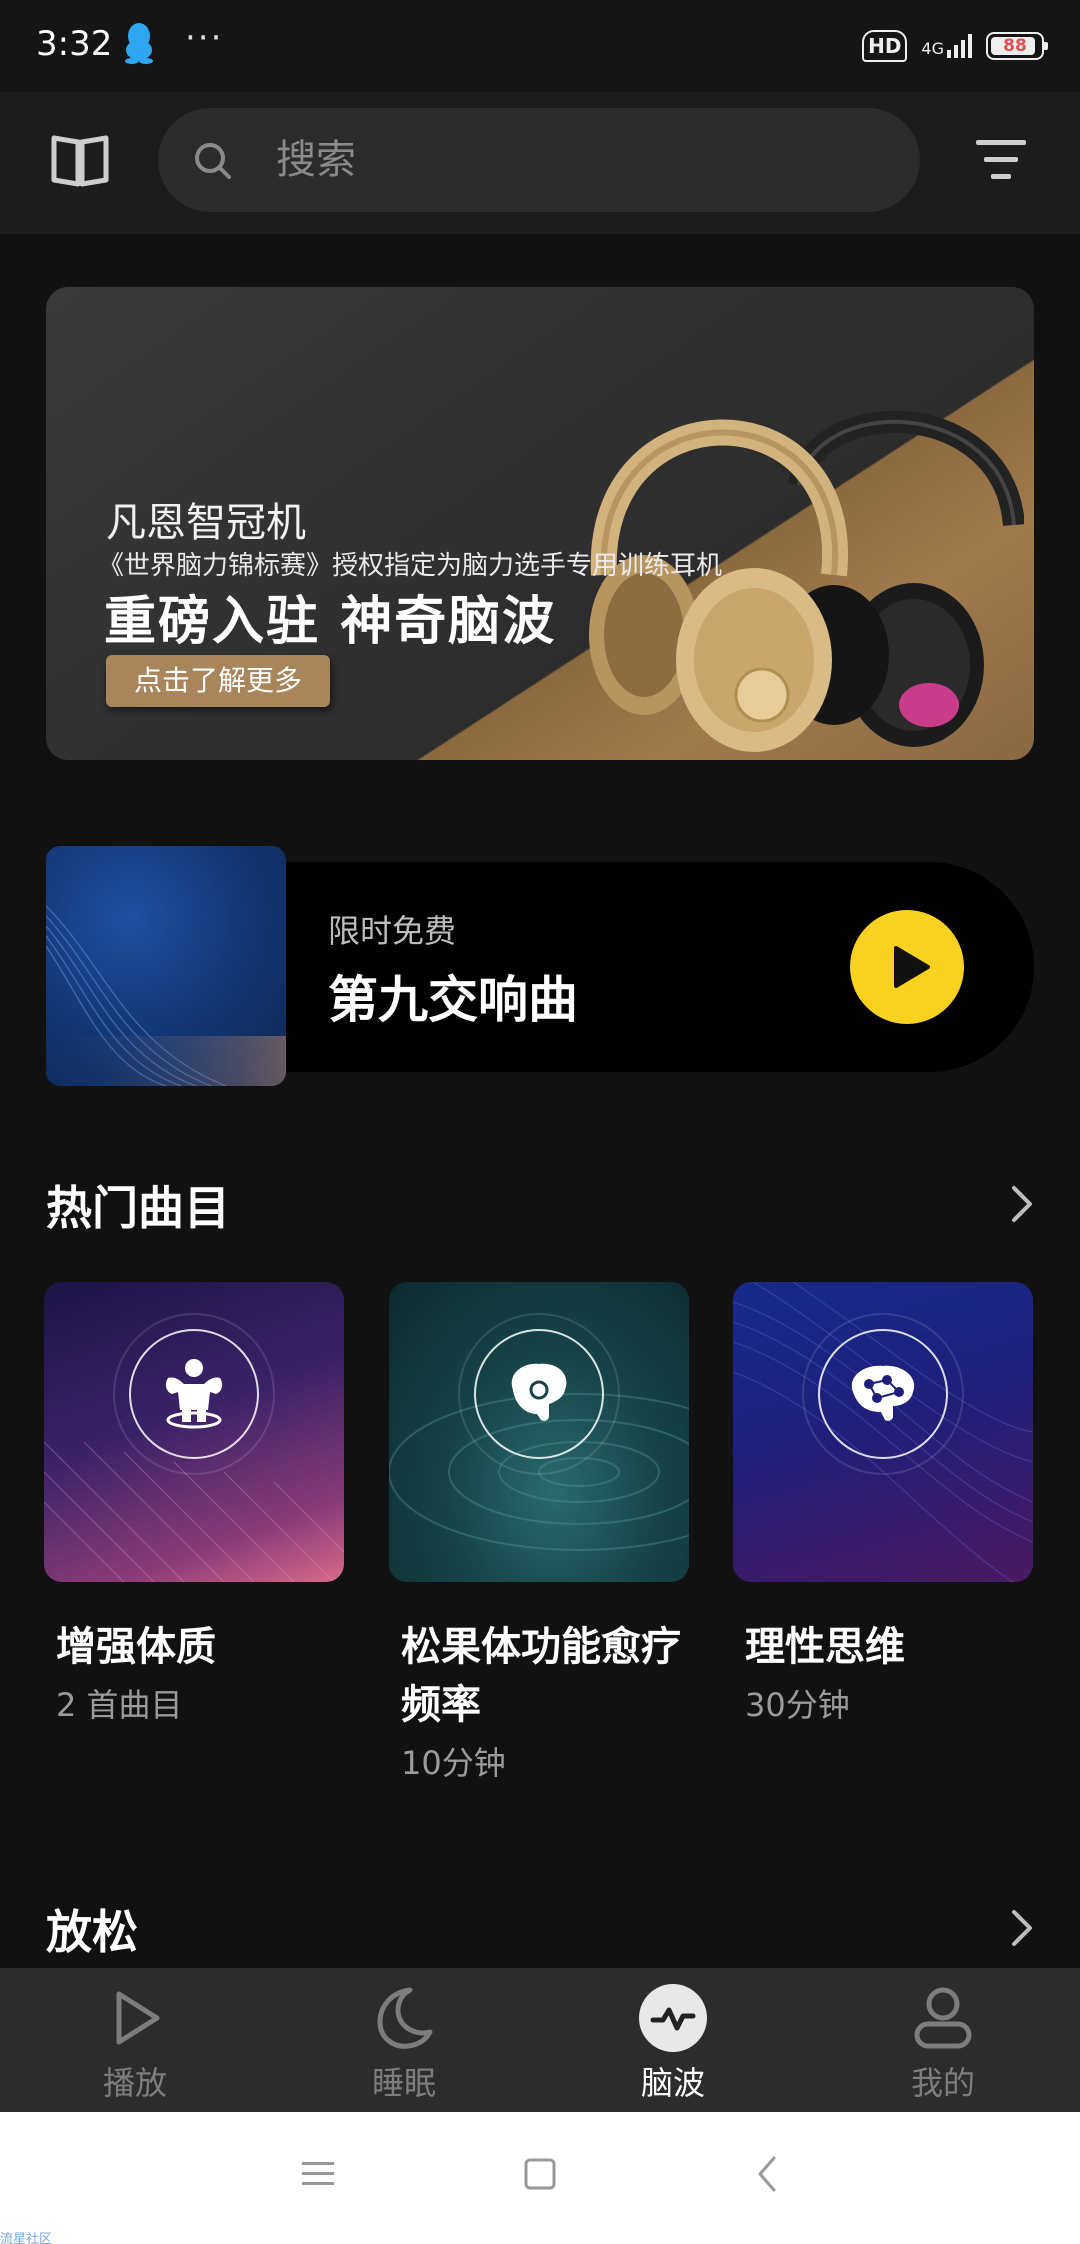  Describe the element at coordinates (672, 2083) in the screenshot. I see `nav-label: 脑波` at that location.